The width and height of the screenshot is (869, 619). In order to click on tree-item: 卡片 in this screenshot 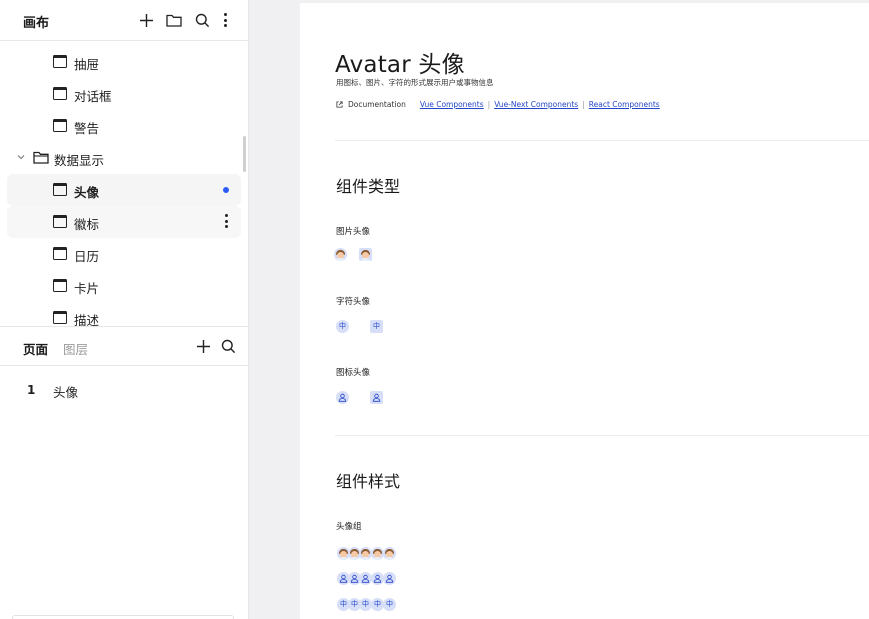, I will do `click(124, 286)`.